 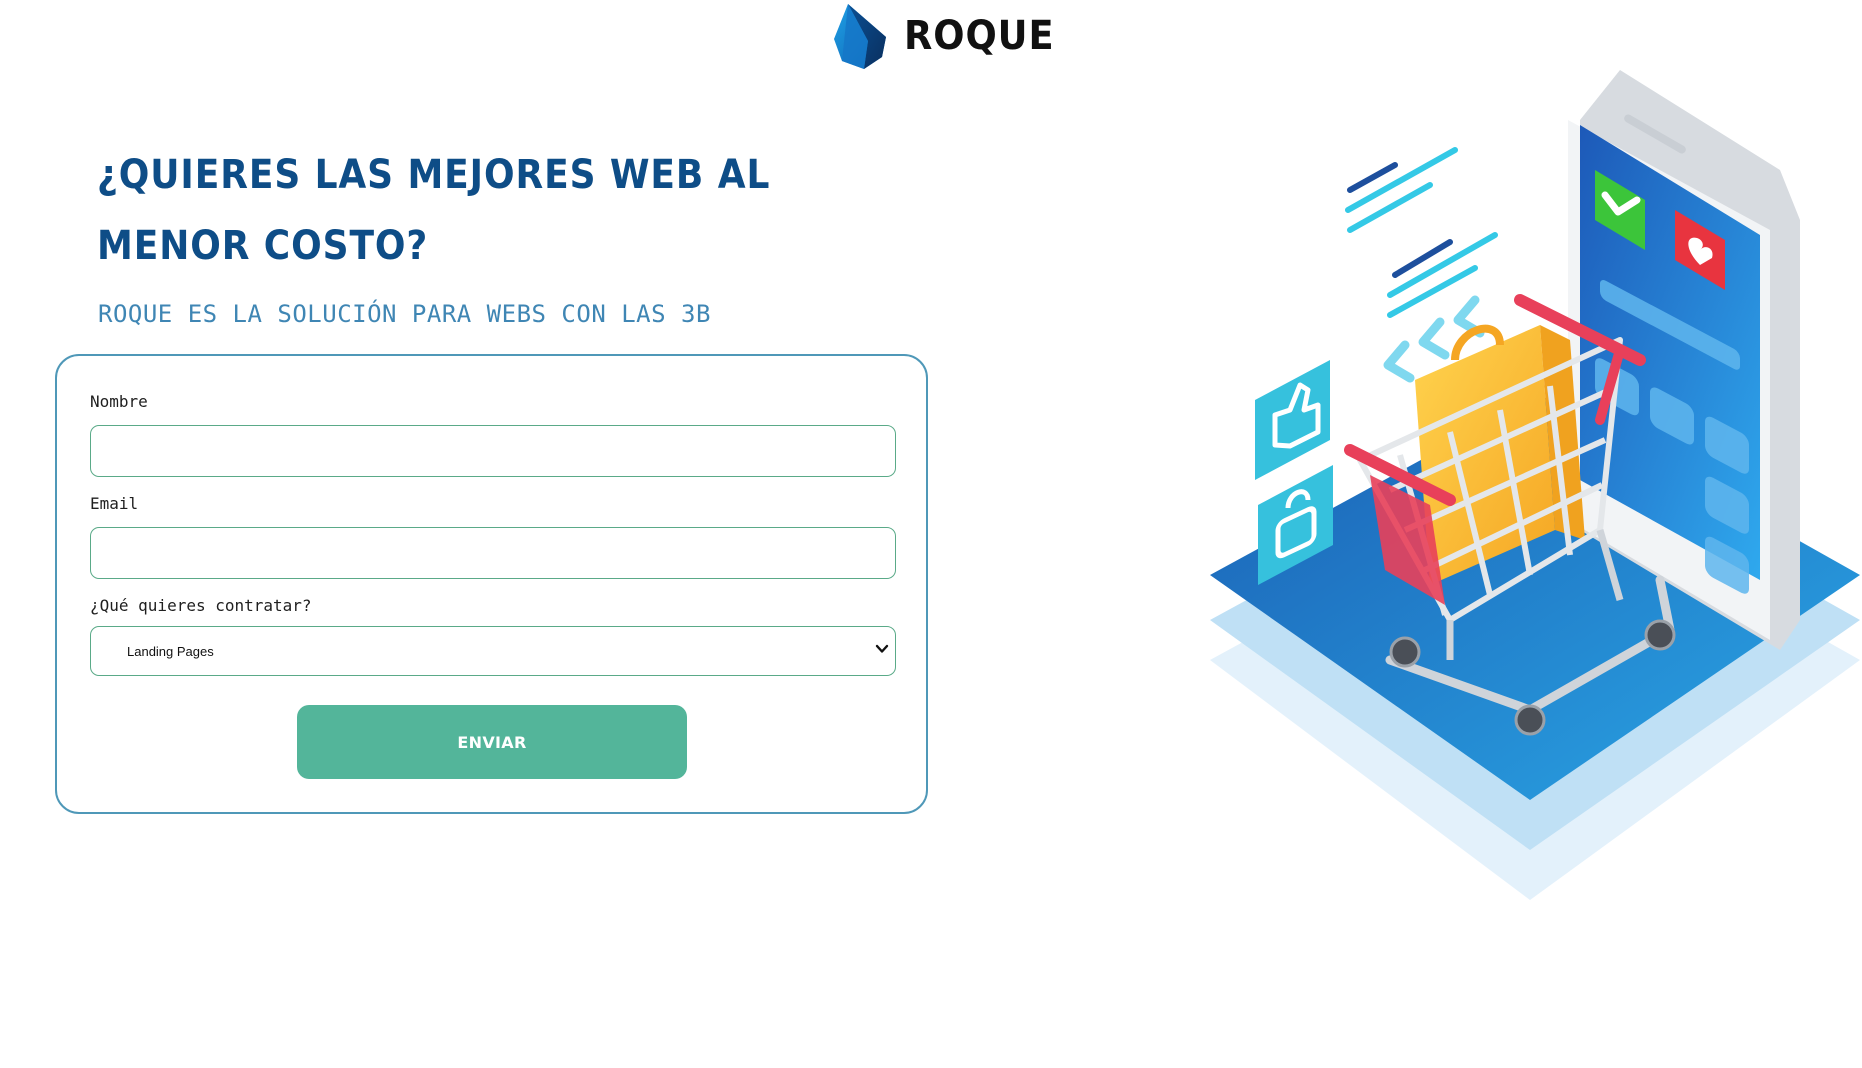 What do you see at coordinates (860, 36) in the screenshot?
I see `blue-gem-icon` at bounding box center [860, 36].